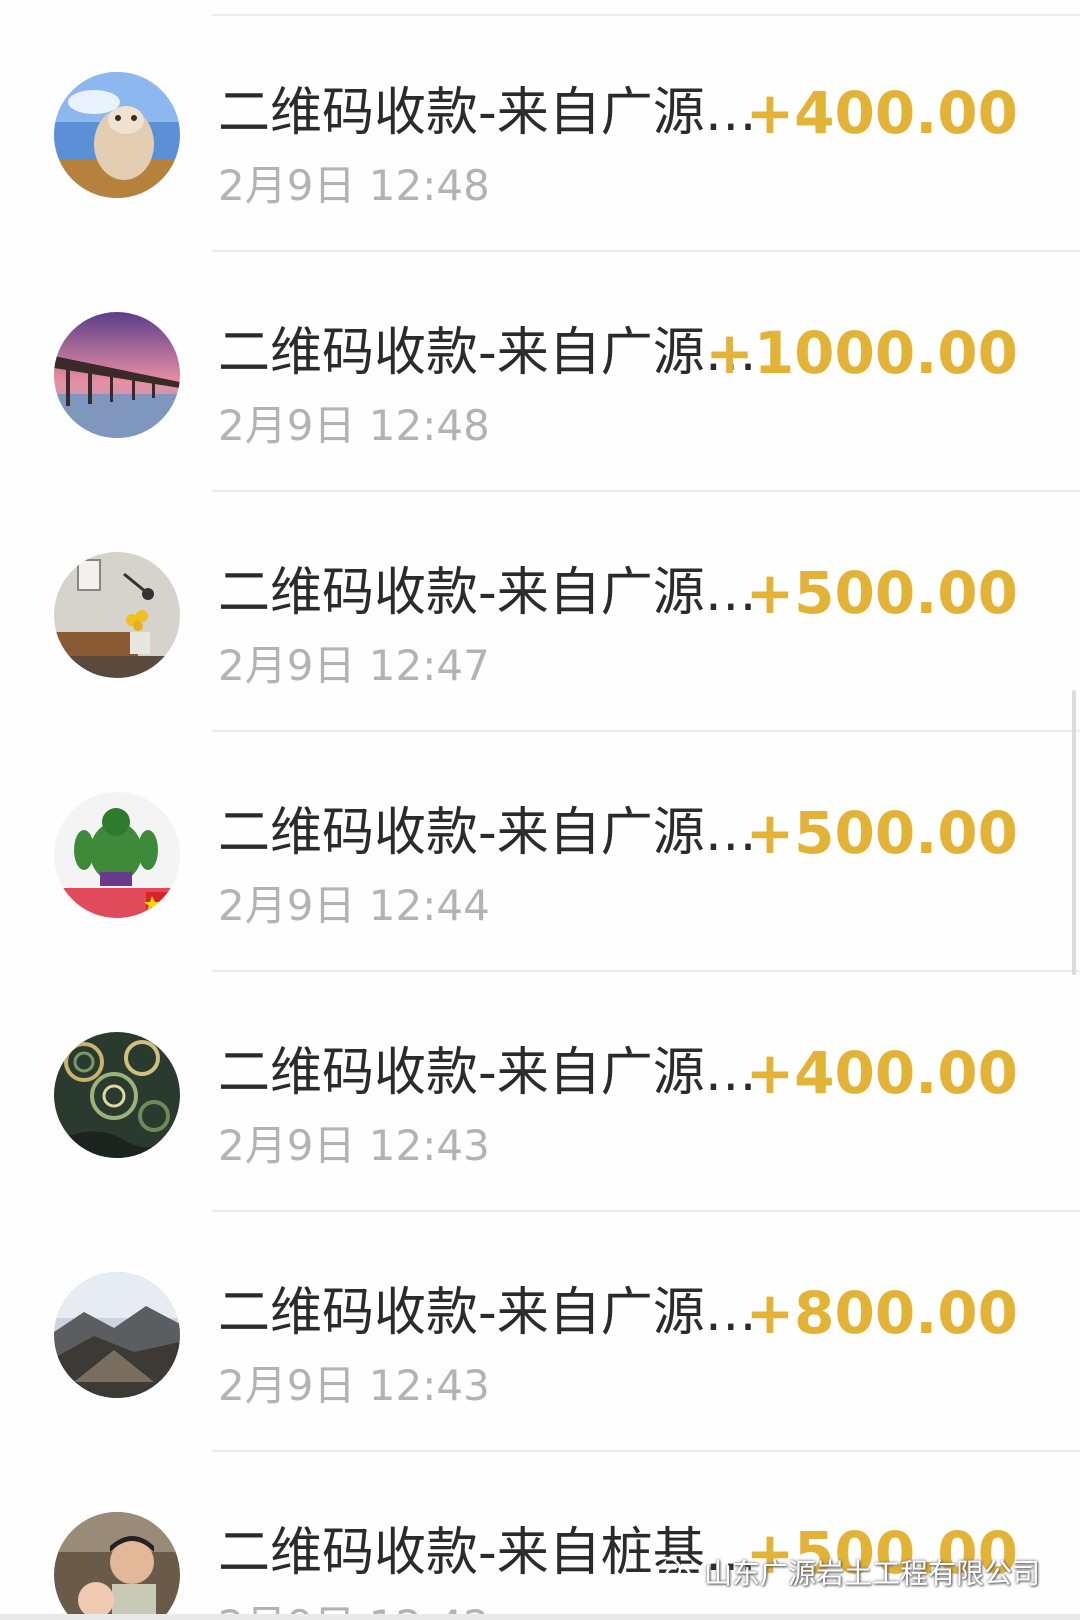 The height and width of the screenshot is (1620, 1080). I want to click on transaction-row: 二维码收款-来自广源… 2月9日 12:43 +400.00, so click(540, 1092).